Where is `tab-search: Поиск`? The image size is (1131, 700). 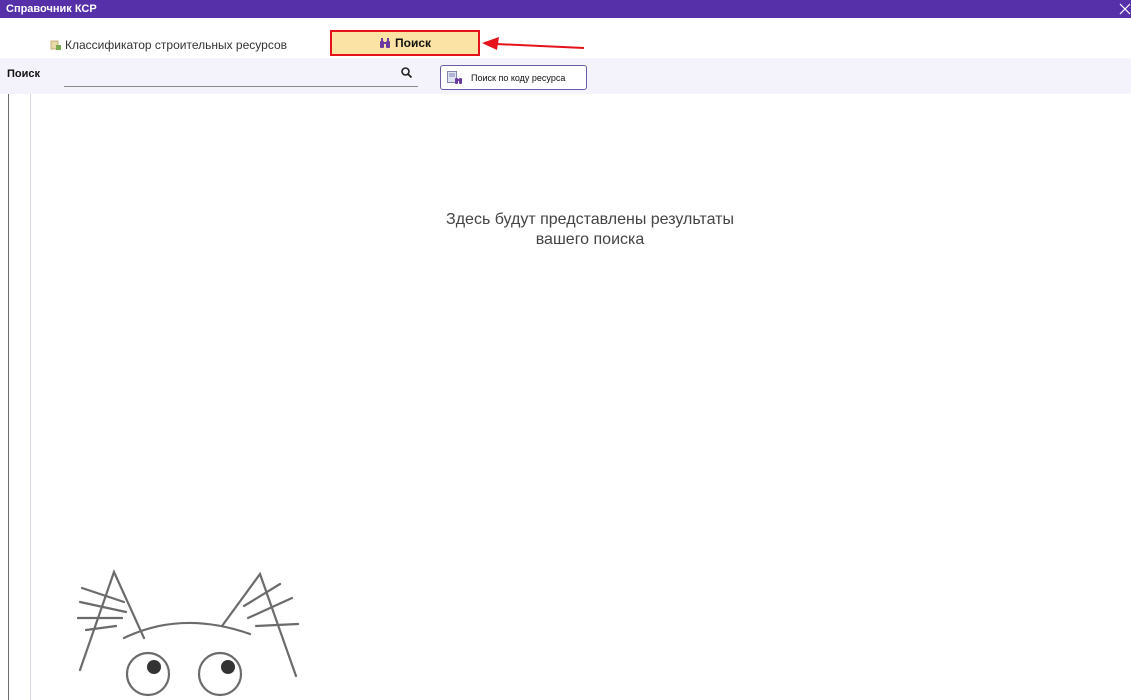
tab-search: Поиск is located at coordinates (405, 43).